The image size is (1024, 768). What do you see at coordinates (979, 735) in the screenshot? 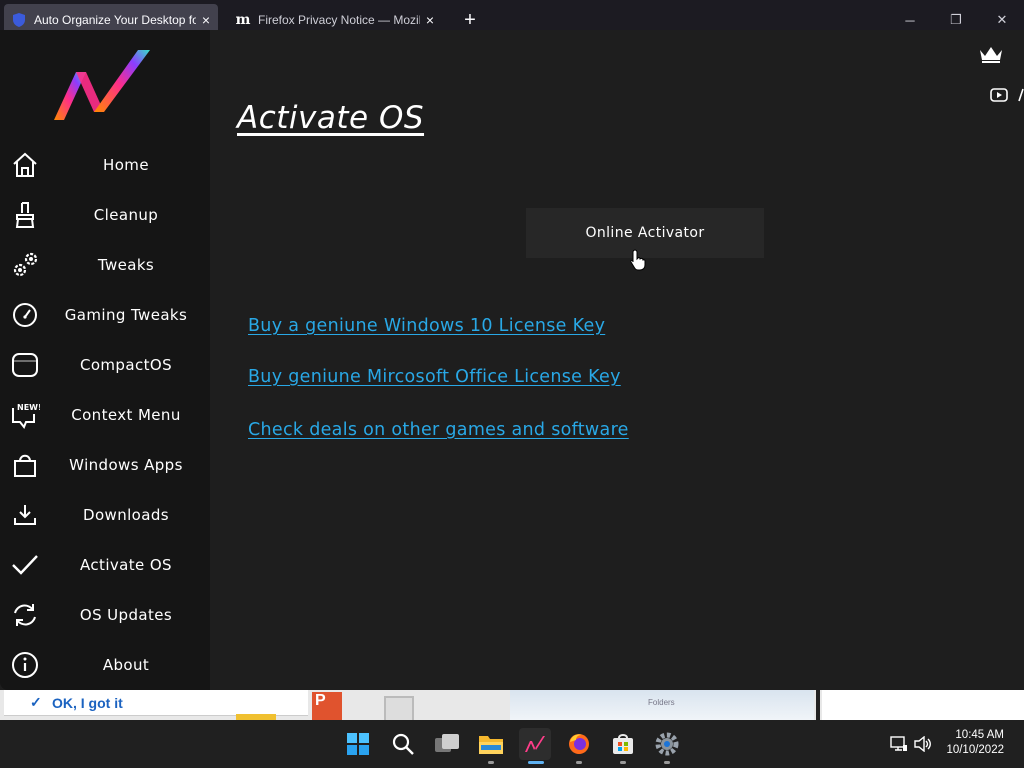
I see `clock-time: 10:45 AM` at bounding box center [979, 735].